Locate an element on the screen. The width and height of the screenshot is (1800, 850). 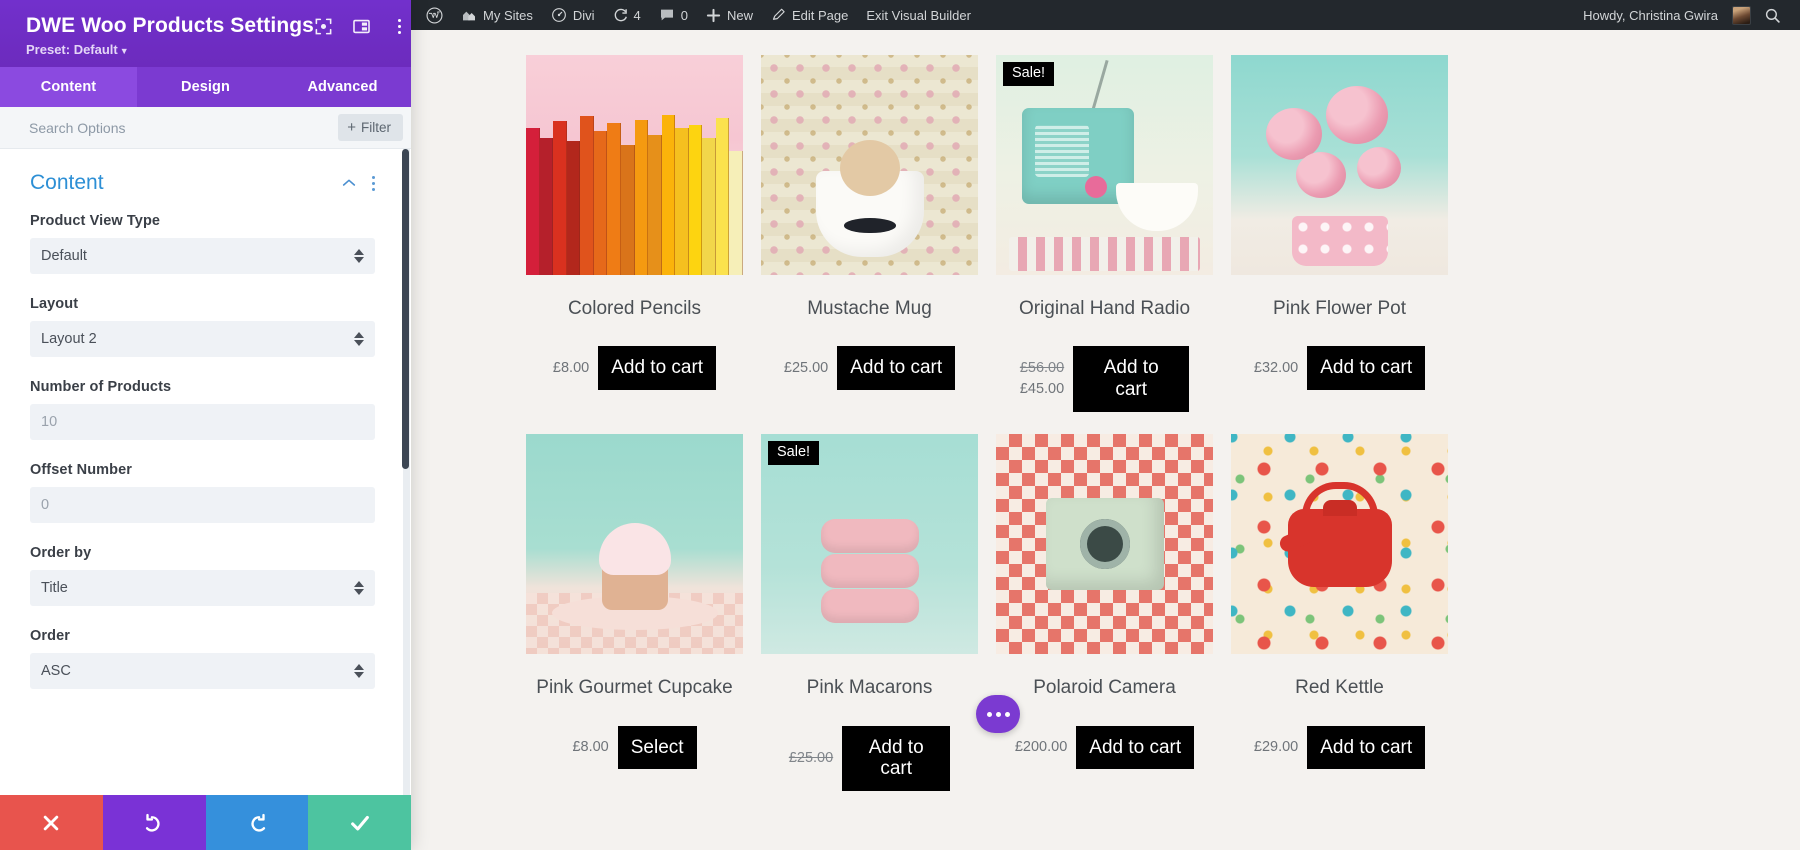
divi-menu: Divi is located at coordinates (573, 15).